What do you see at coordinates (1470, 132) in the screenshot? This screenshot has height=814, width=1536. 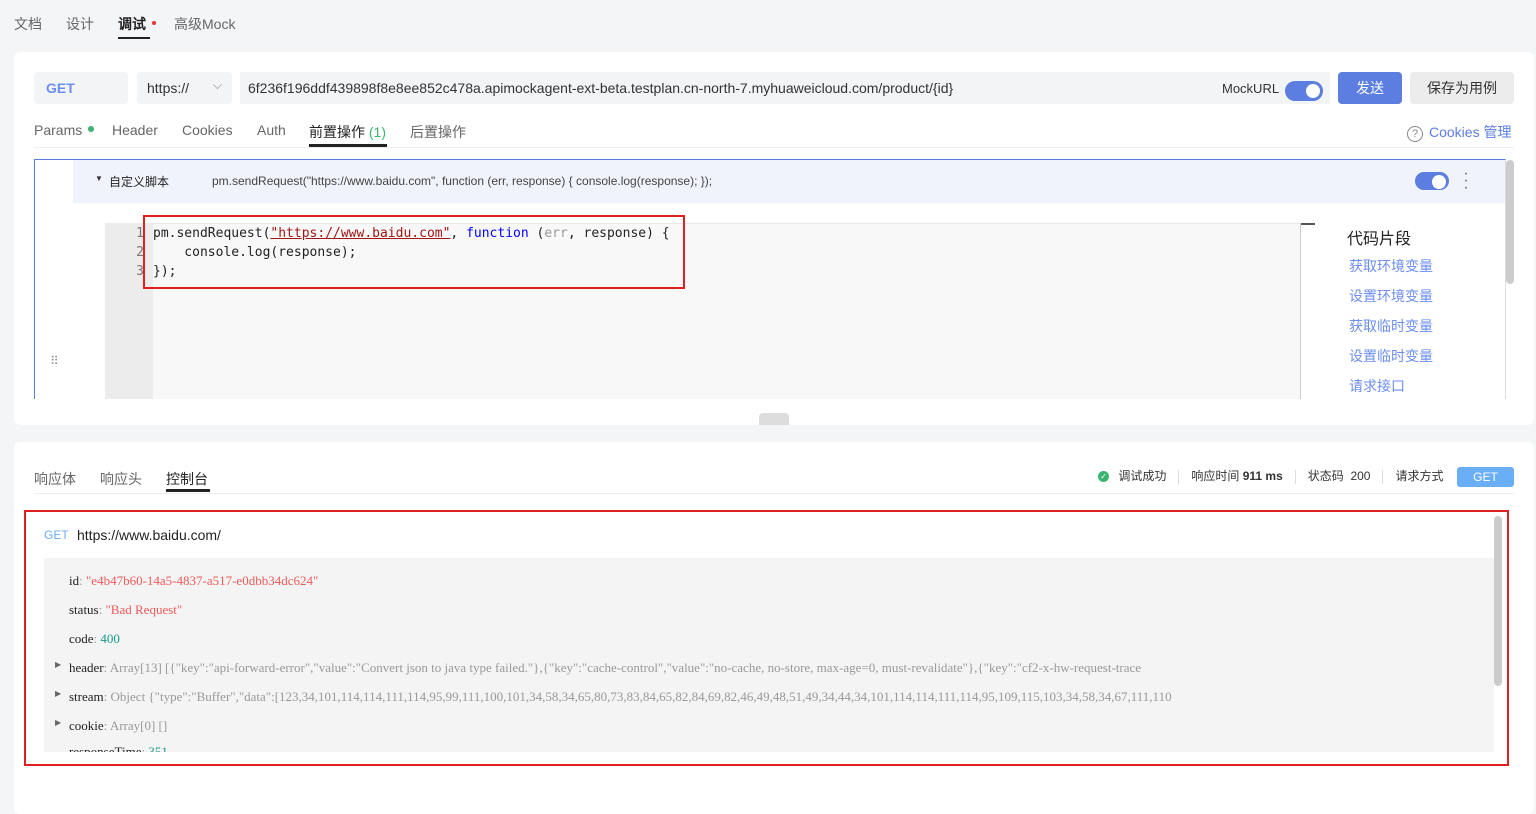 I see `cookies-manage-label: Cookies 管理` at bounding box center [1470, 132].